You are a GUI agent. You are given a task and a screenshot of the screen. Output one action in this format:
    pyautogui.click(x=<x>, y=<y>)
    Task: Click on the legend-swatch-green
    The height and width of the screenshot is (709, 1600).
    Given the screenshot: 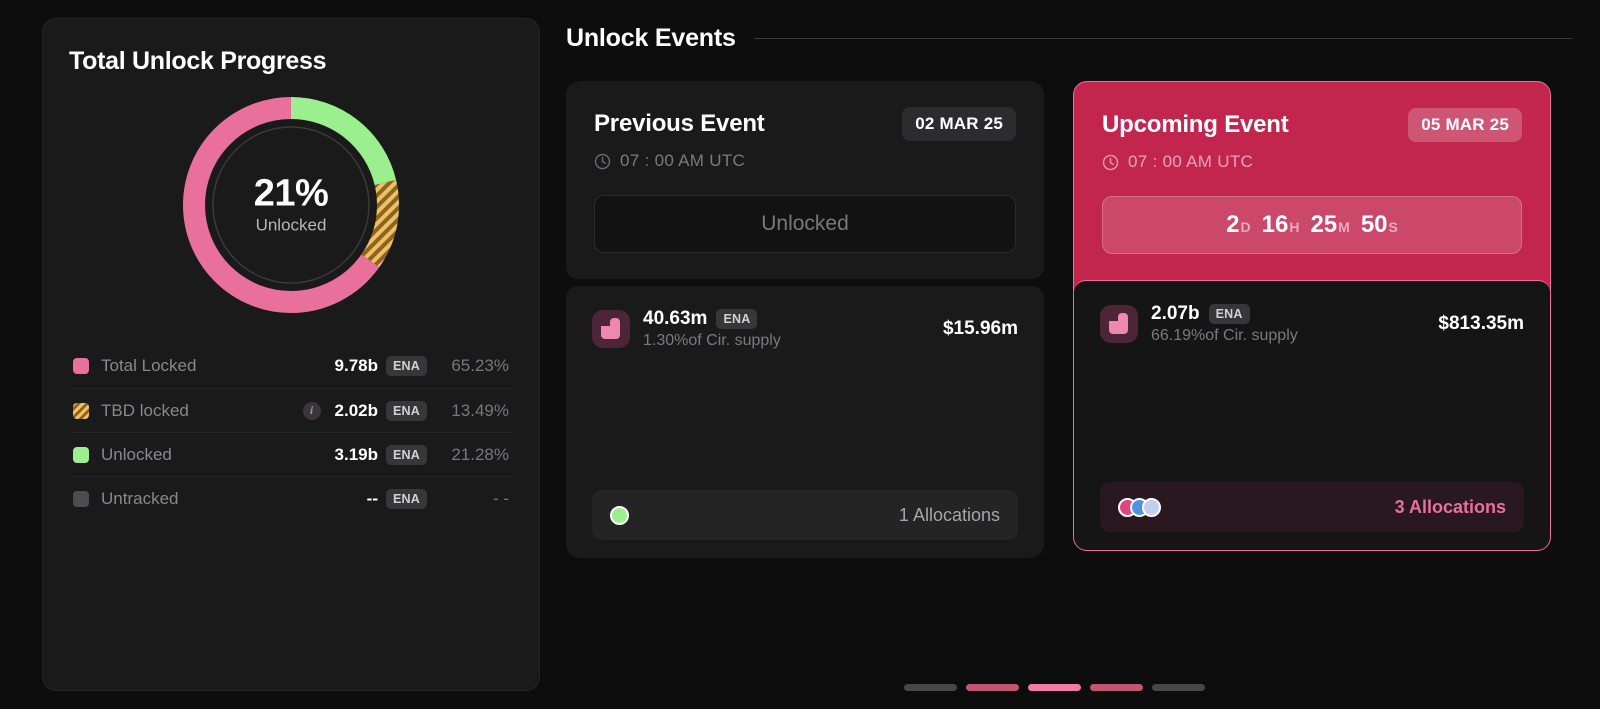 What is the action you would take?
    pyautogui.click(x=81, y=454)
    